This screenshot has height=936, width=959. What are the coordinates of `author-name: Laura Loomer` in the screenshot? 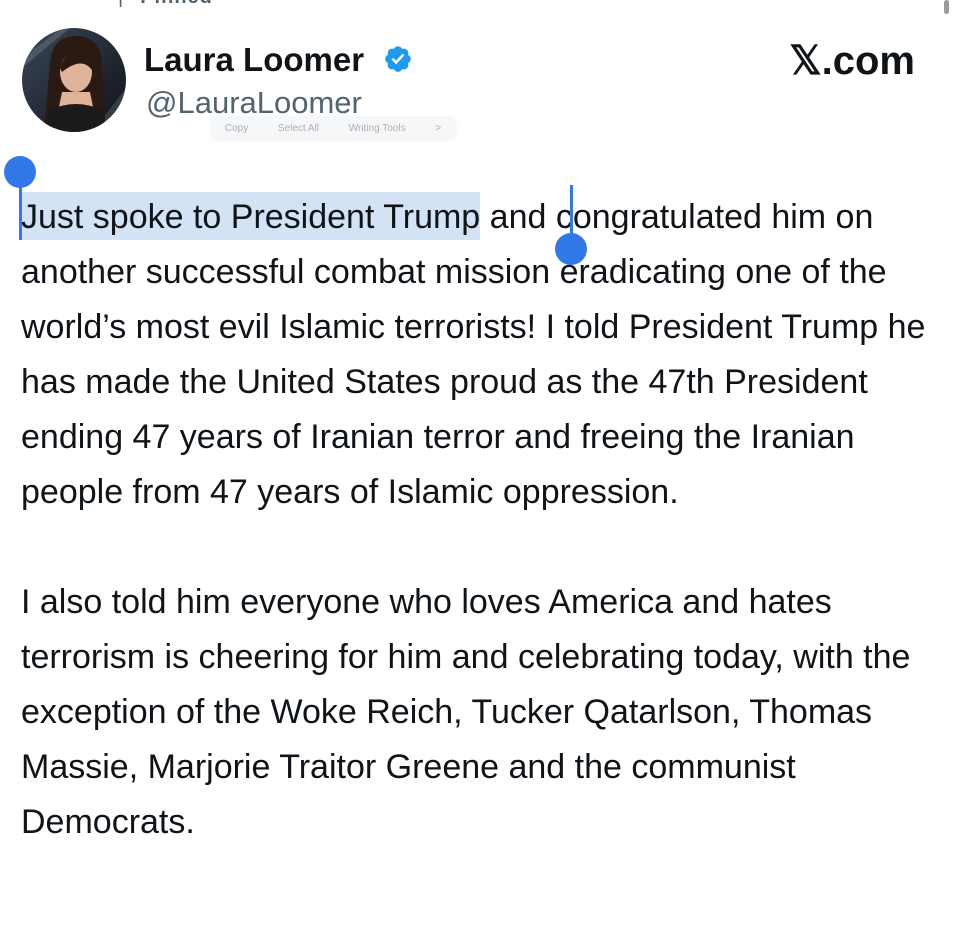 It's located at (254, 60).